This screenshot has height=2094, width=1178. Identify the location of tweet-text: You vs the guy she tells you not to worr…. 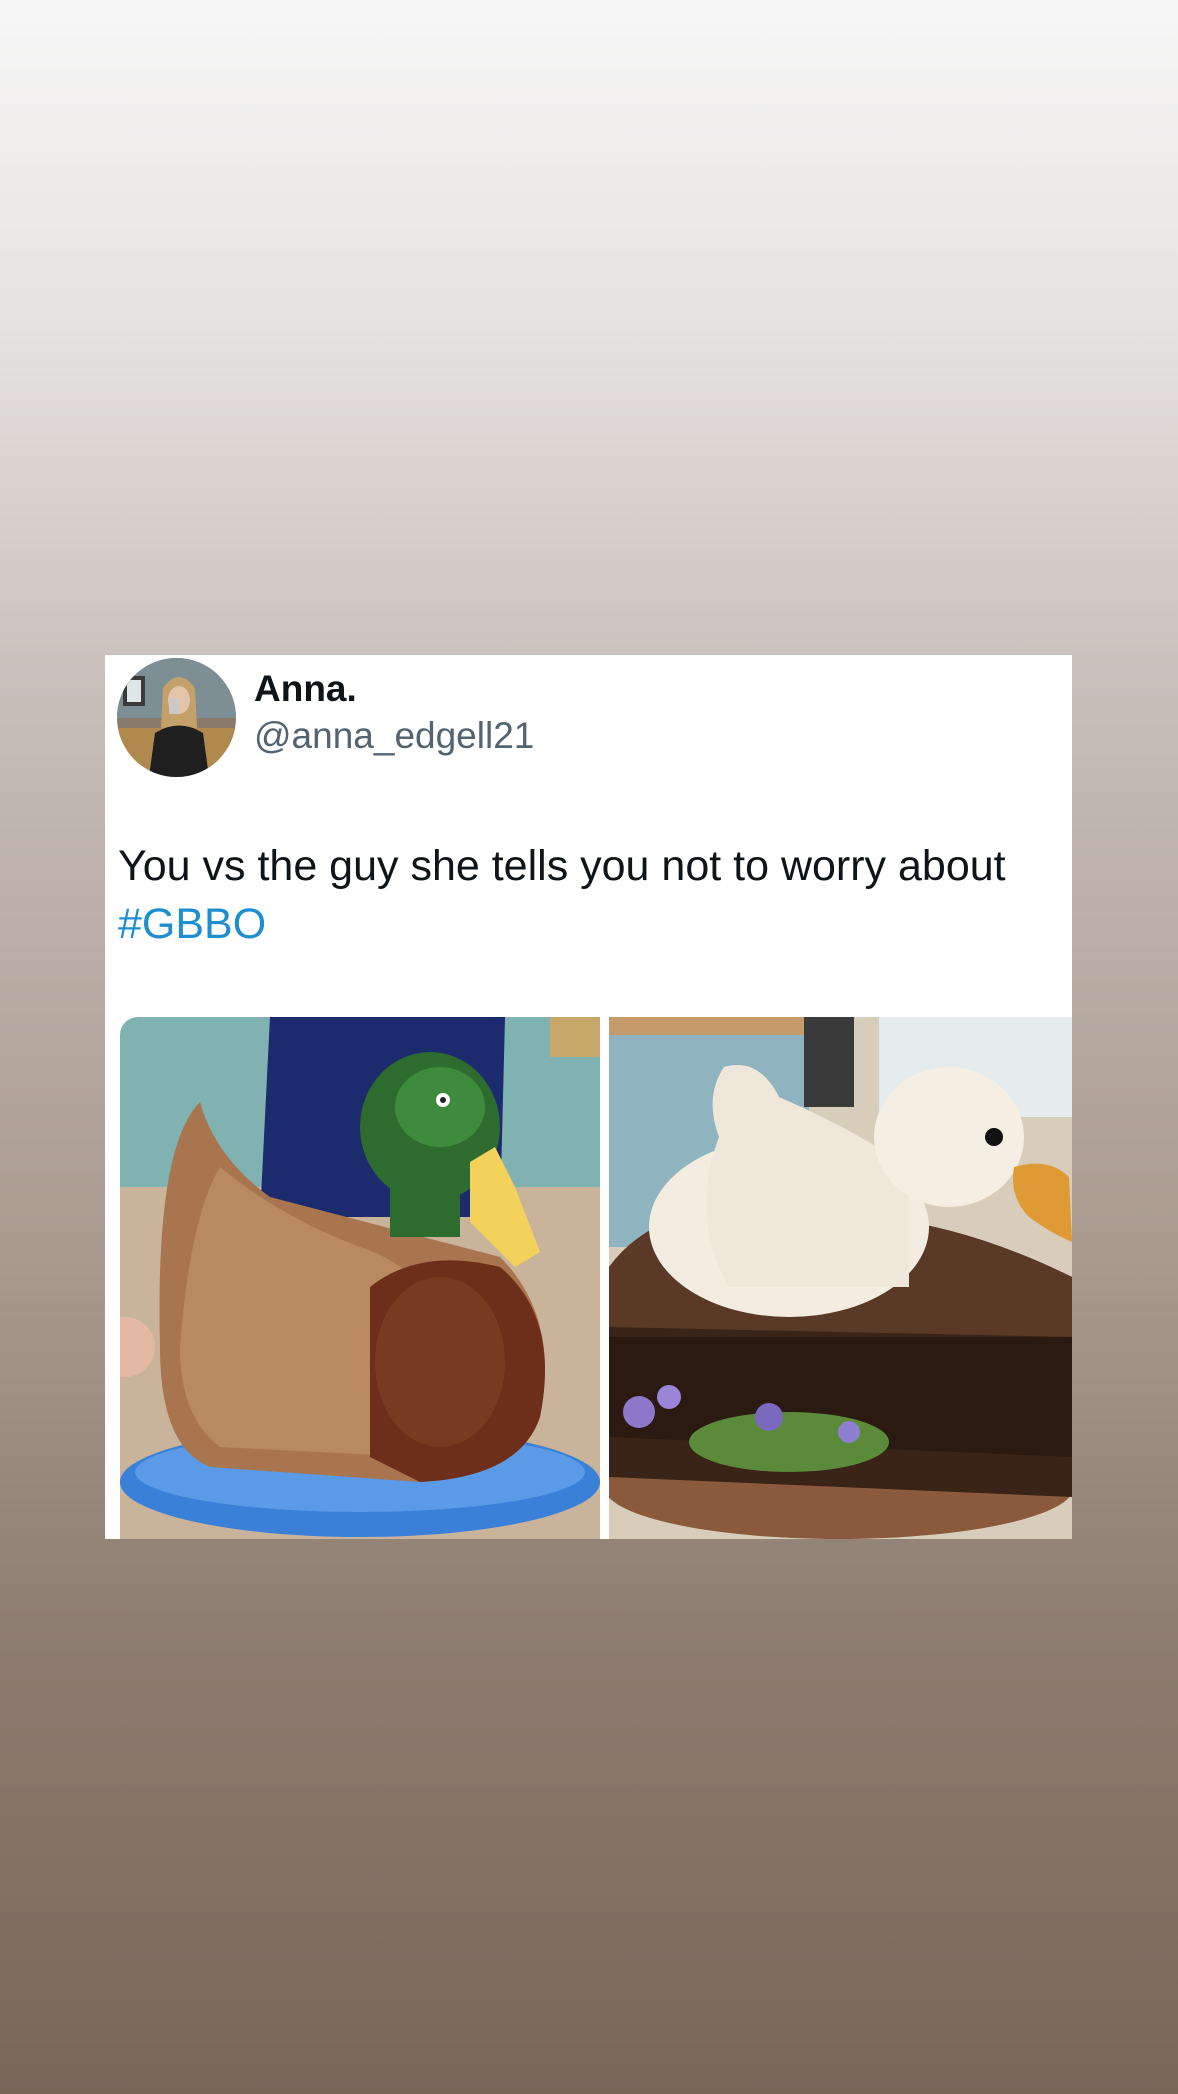
(593, 895).